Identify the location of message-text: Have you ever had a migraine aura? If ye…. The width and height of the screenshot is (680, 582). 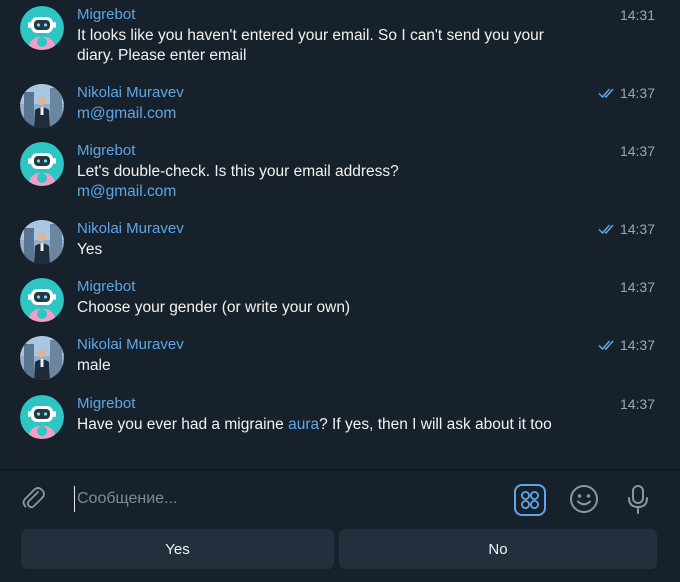
(357, 425).